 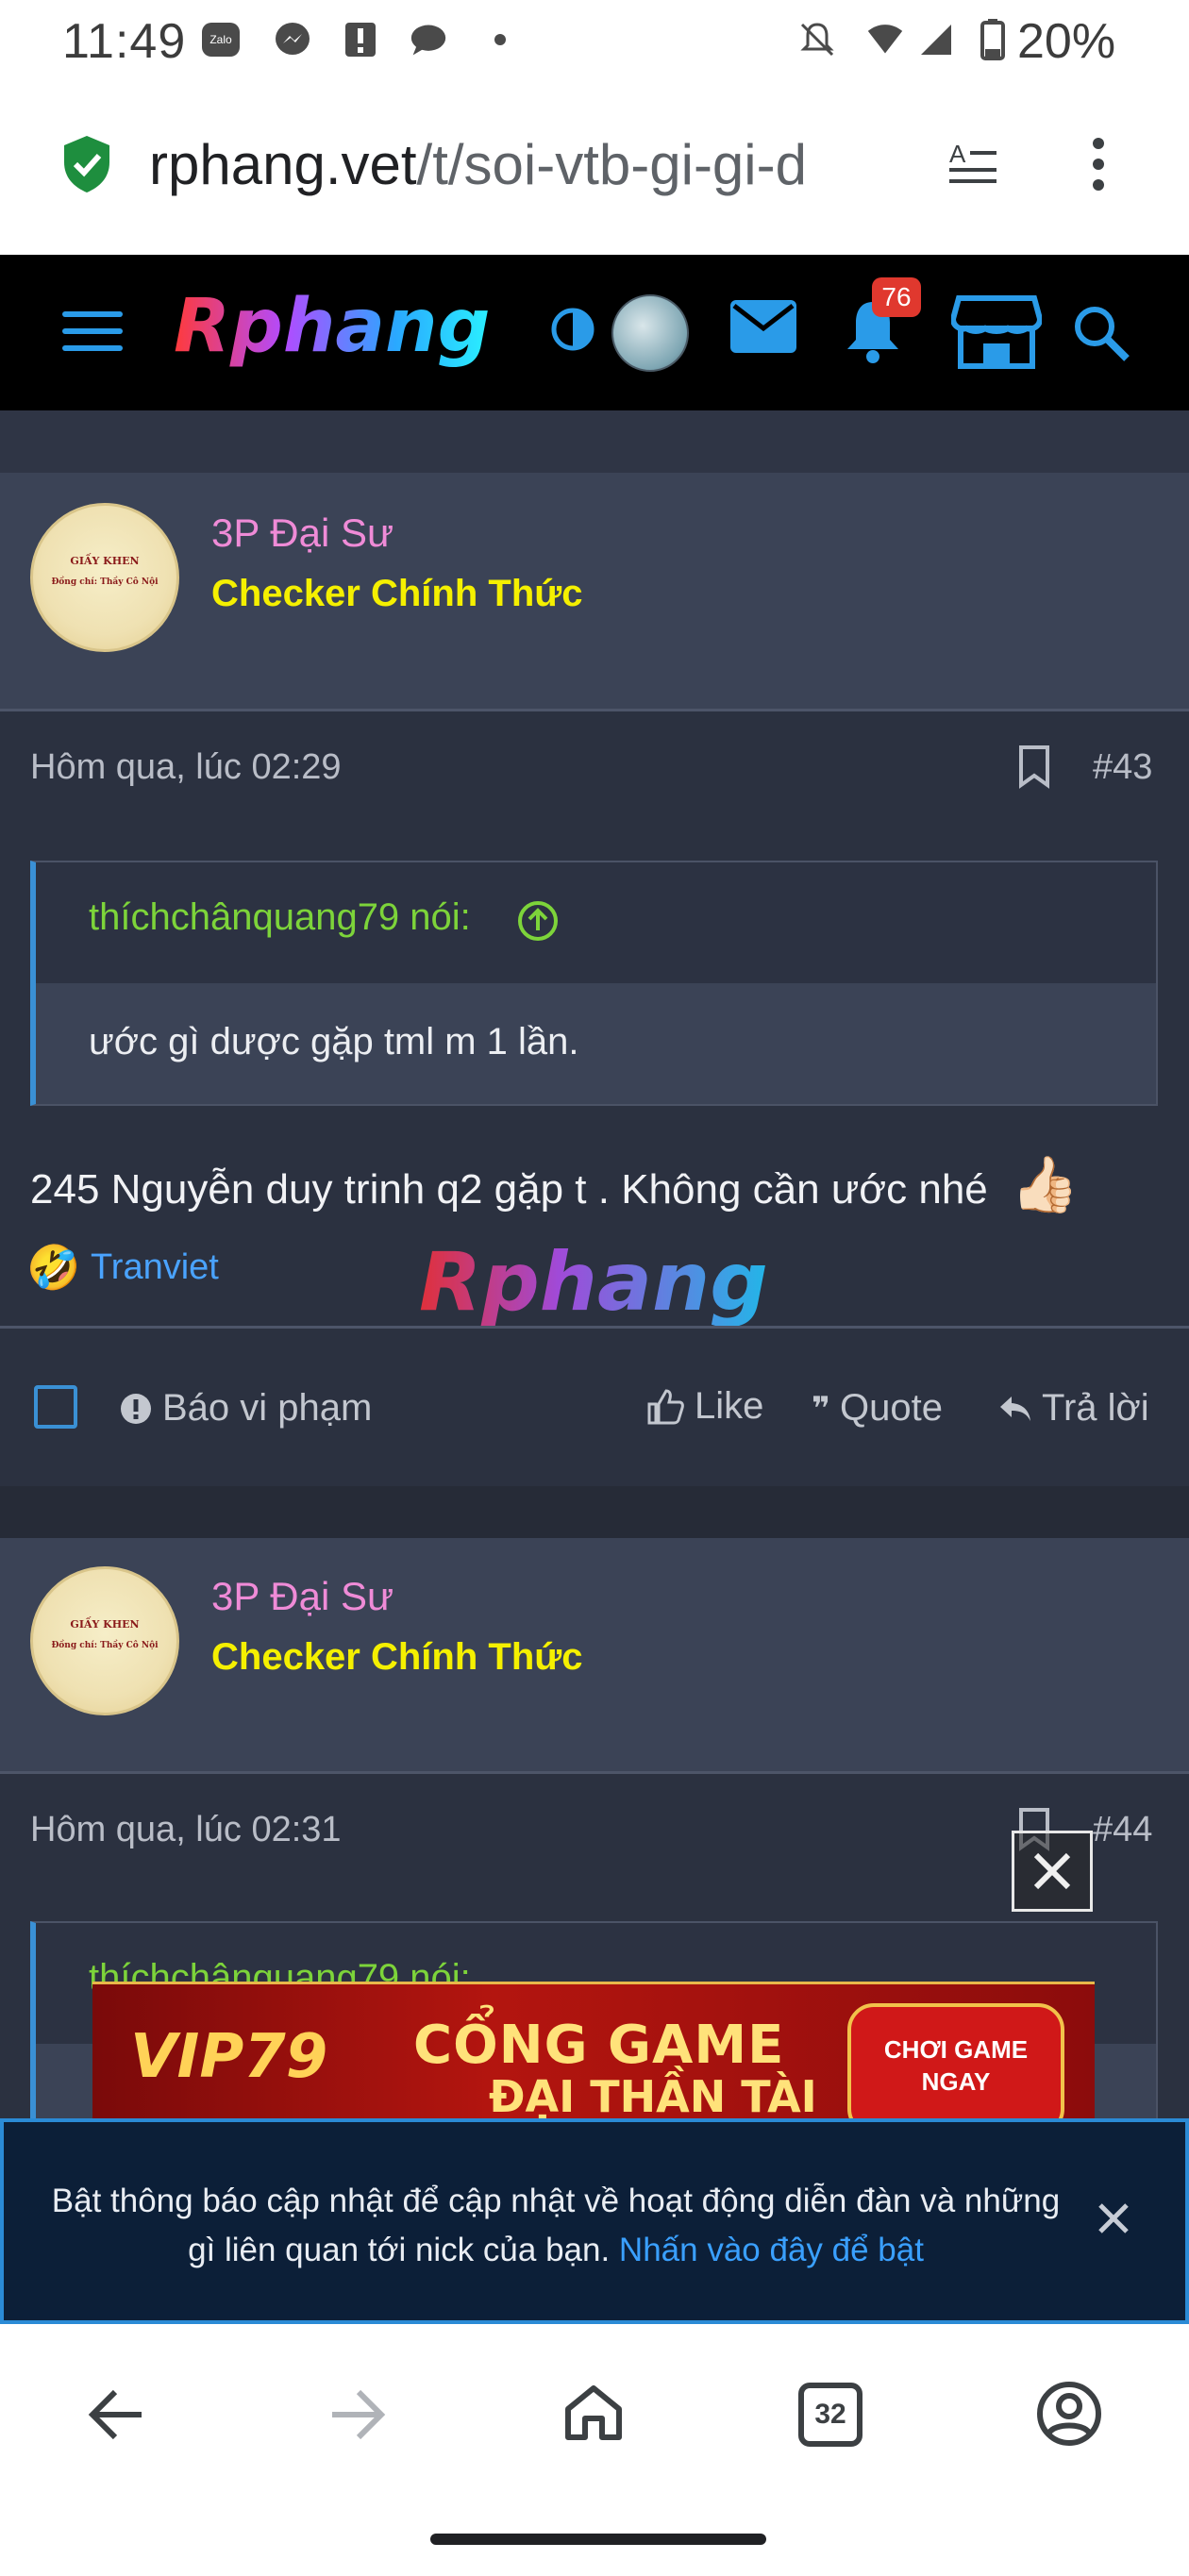 I want to click on laugh-reaction-icon: 🤣, so click(x=53, y=1268).